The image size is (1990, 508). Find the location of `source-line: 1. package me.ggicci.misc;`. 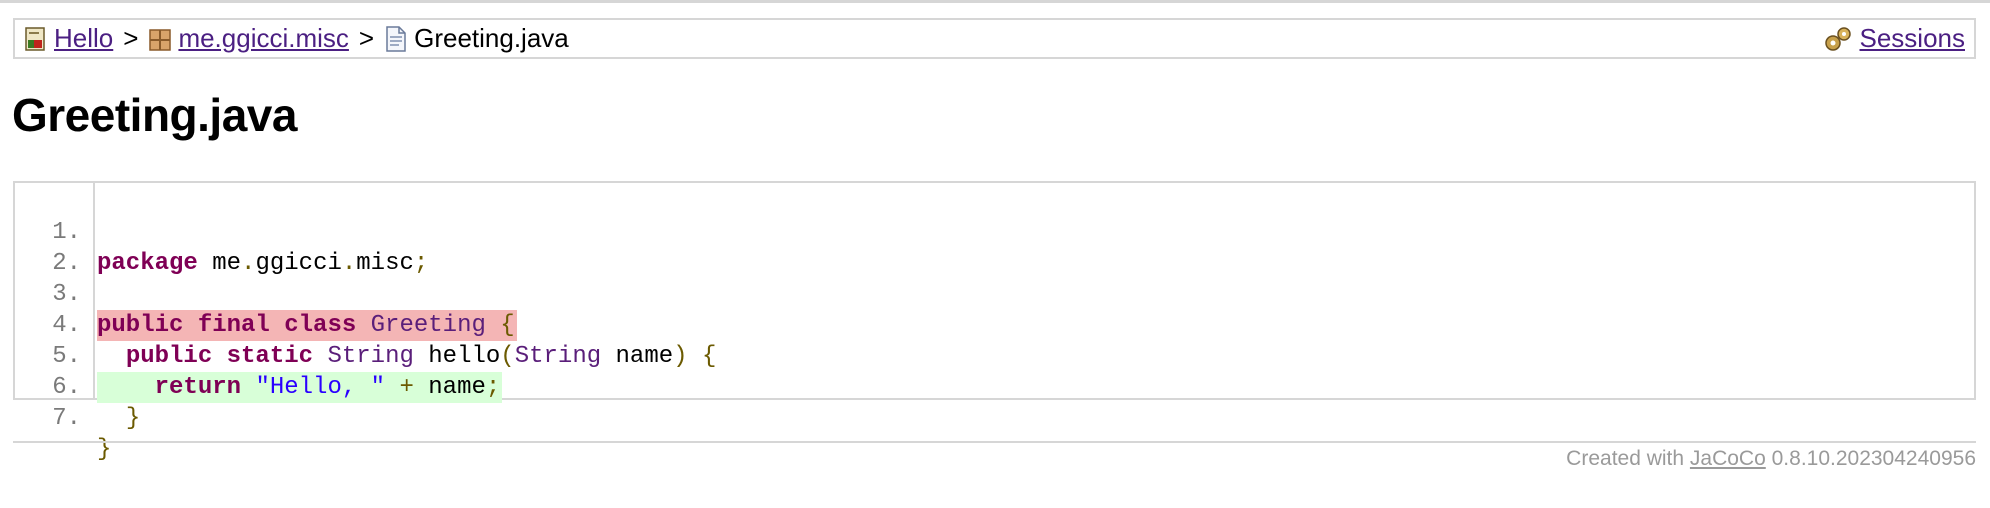

source-line: 1. package me.ggicci.misc; is located at coordinates (221, 231).